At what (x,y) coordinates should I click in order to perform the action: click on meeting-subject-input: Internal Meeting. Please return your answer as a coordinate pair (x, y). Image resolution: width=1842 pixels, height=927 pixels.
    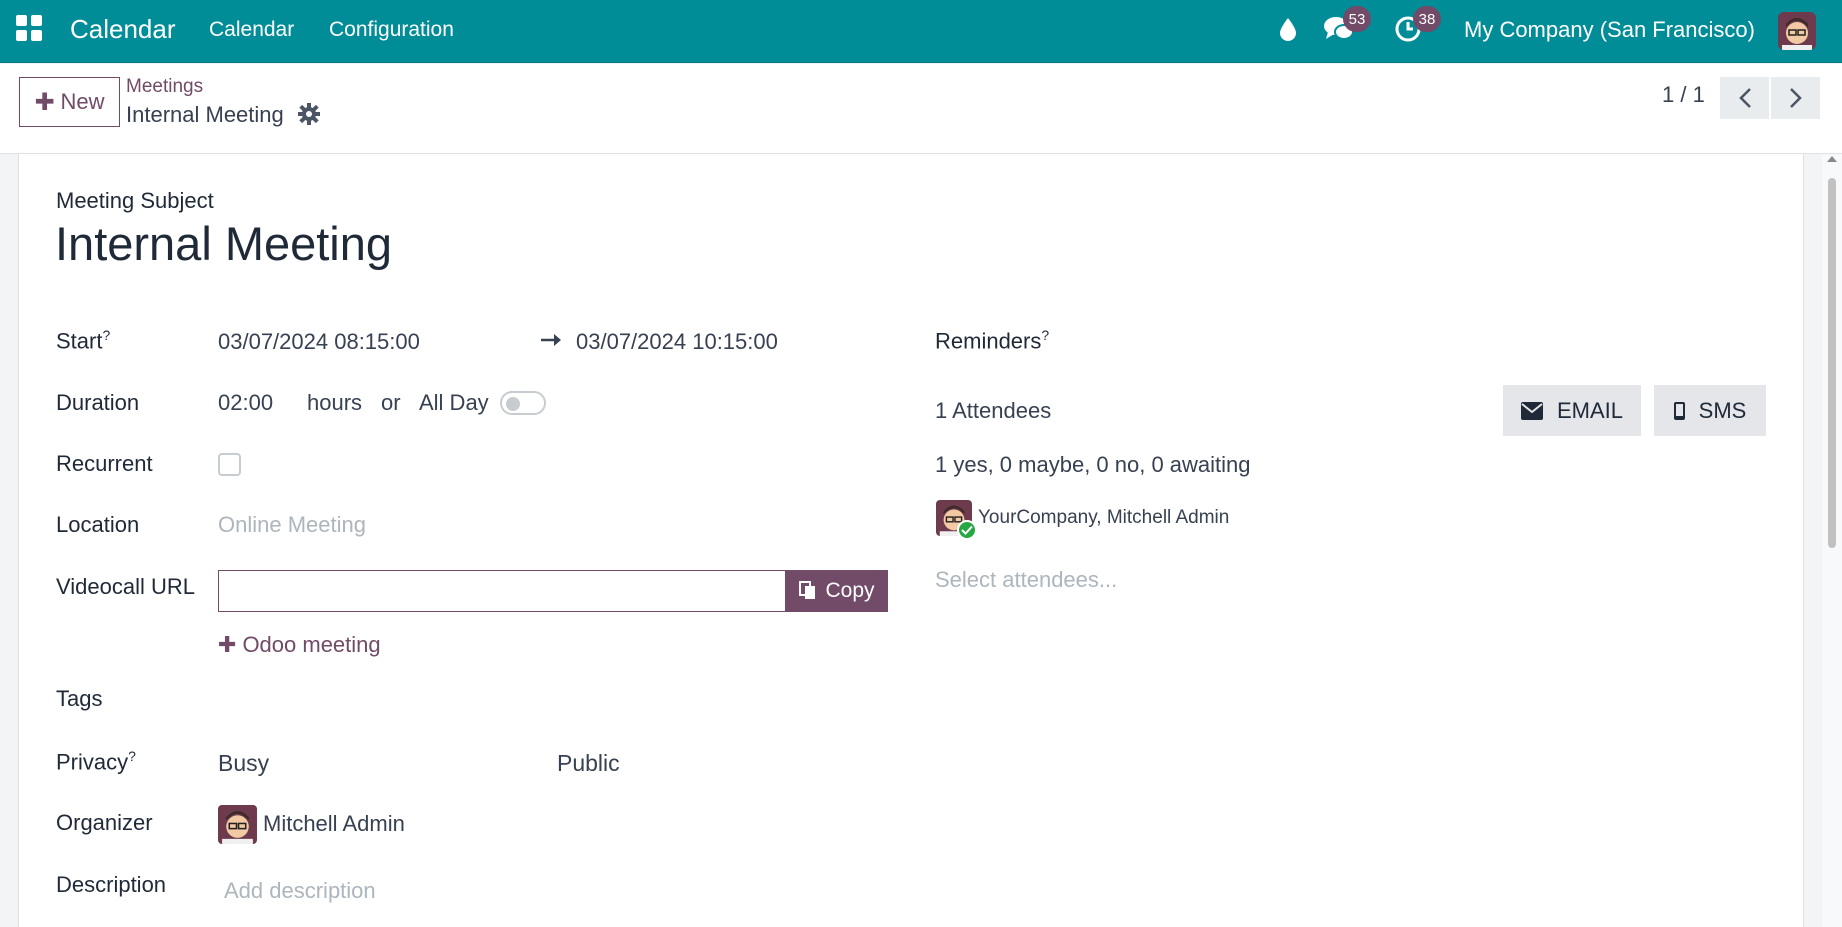
    Looking at the image, I should click on (223, 243).